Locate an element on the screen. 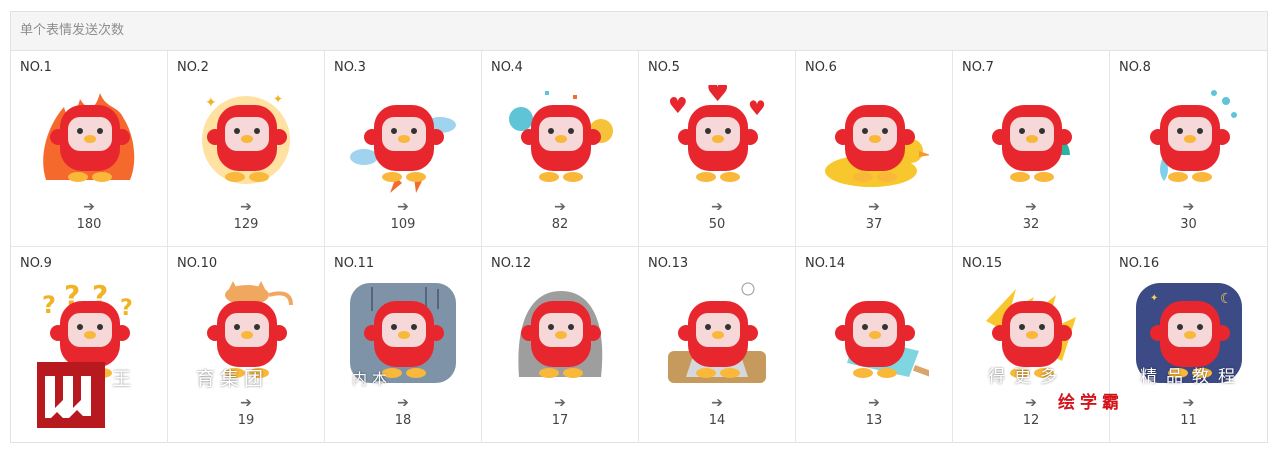 The width and height of the screenshot is (1280, 455). sticker-cell: NO.16 ☾ ✦ ➔ 11 is located at coordinates (1188, 345).